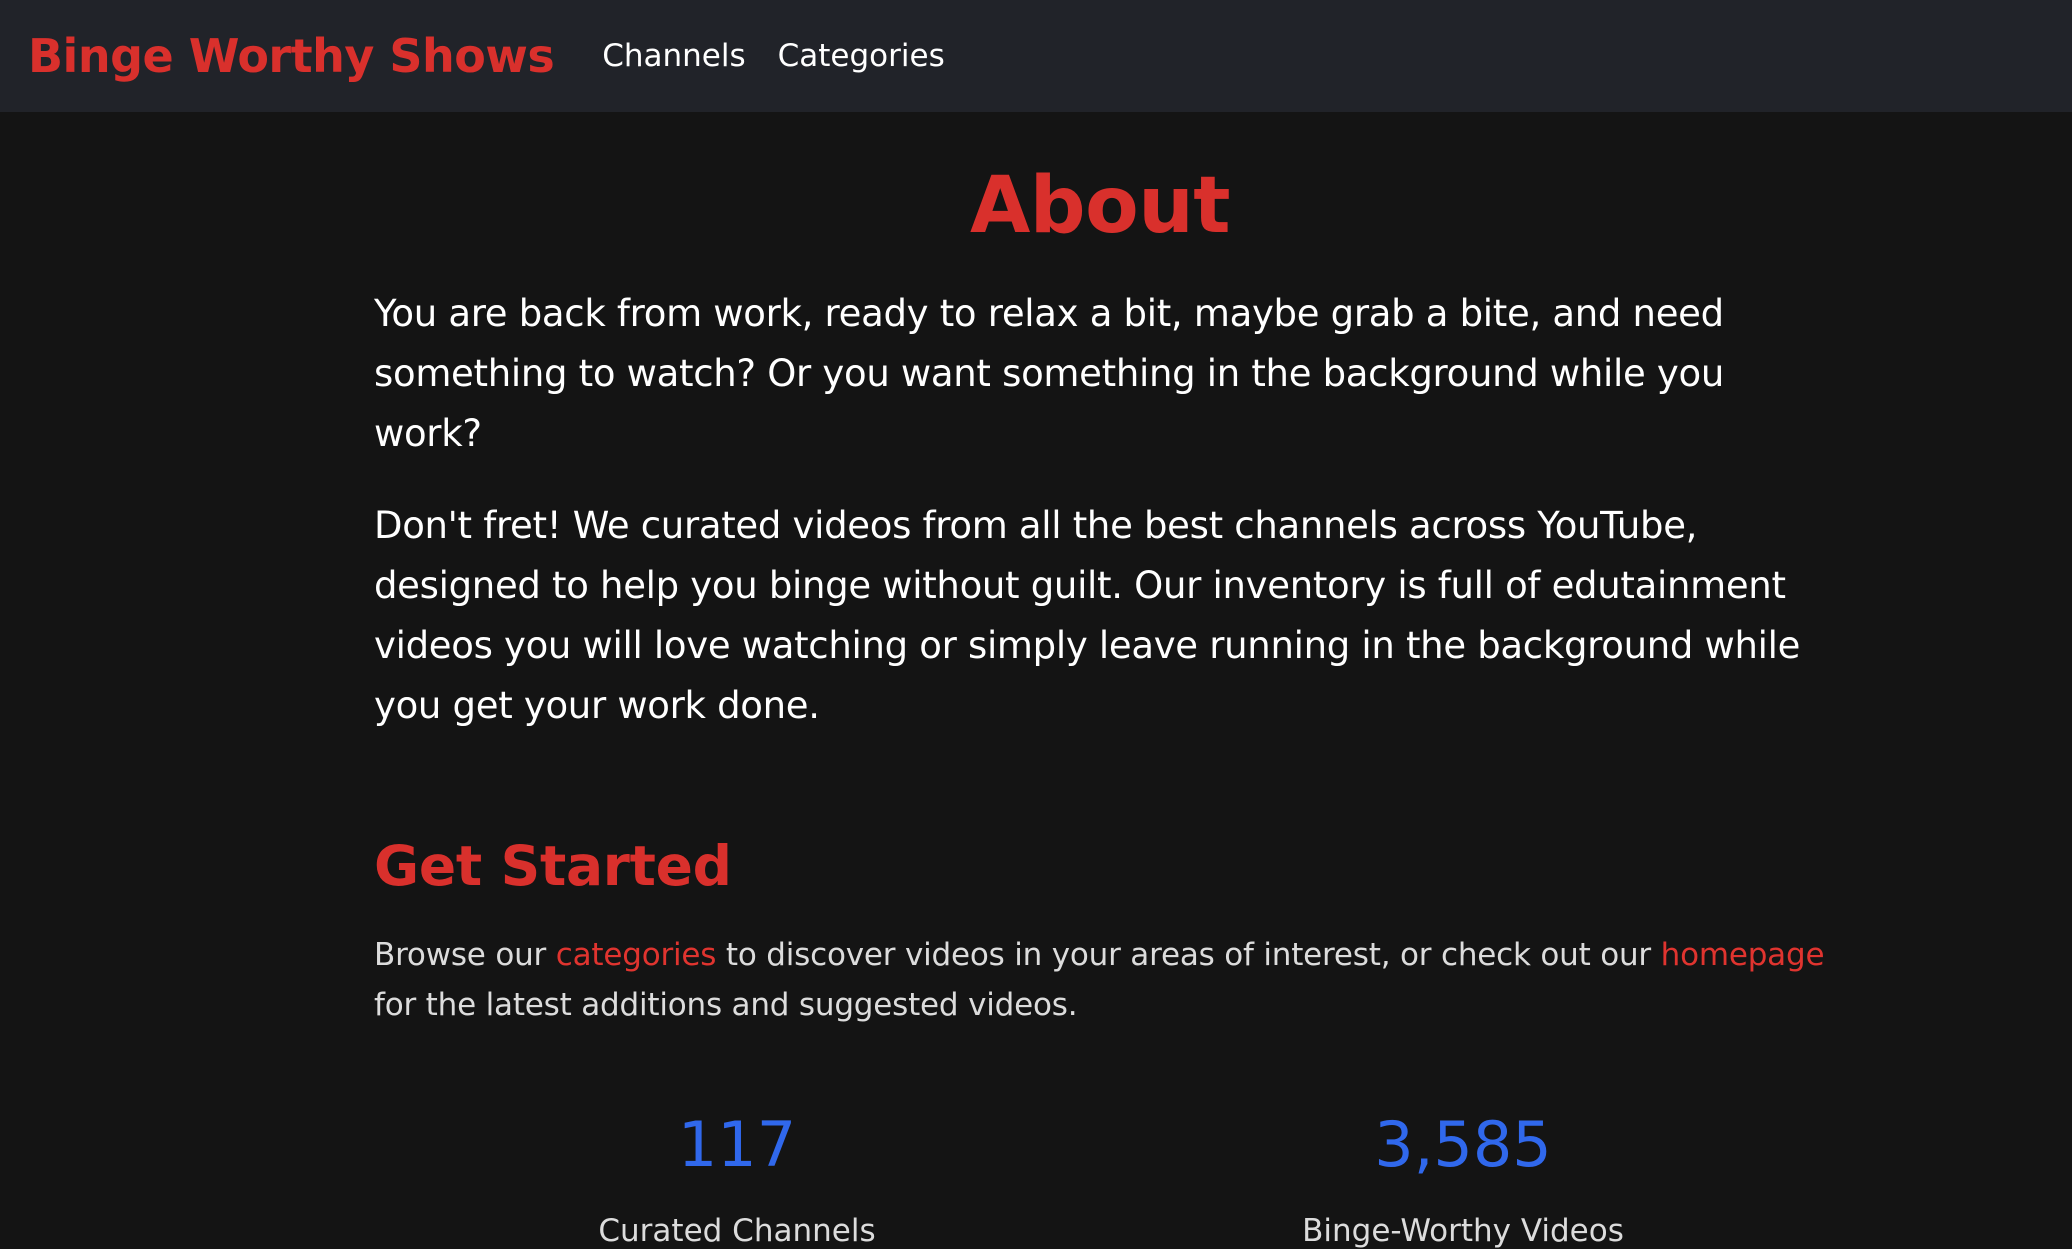 The height and width of the screenshot is (1249, 2072). Describe the element at coordinates (465, 955) in the screenshot. I see `get-started-text-before: Browse our` at that location.